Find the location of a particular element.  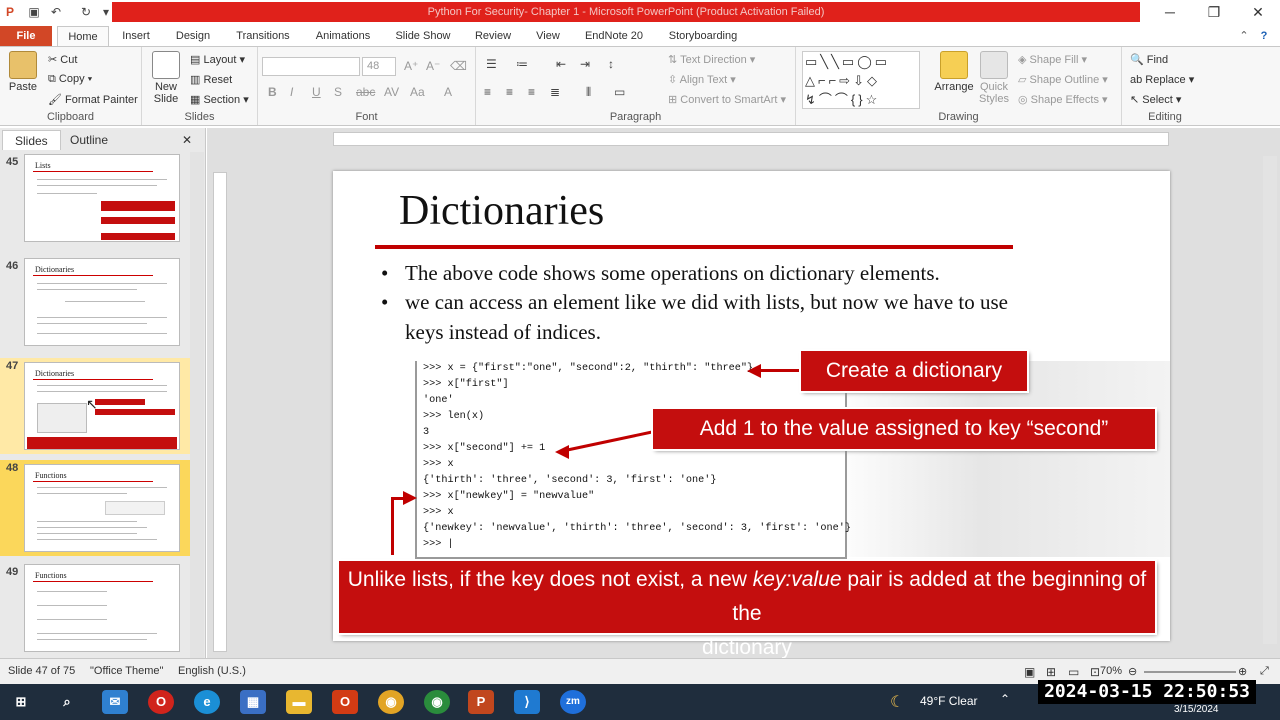

slide-show-icon: ⊡ is located at coordinates (1095, 672).